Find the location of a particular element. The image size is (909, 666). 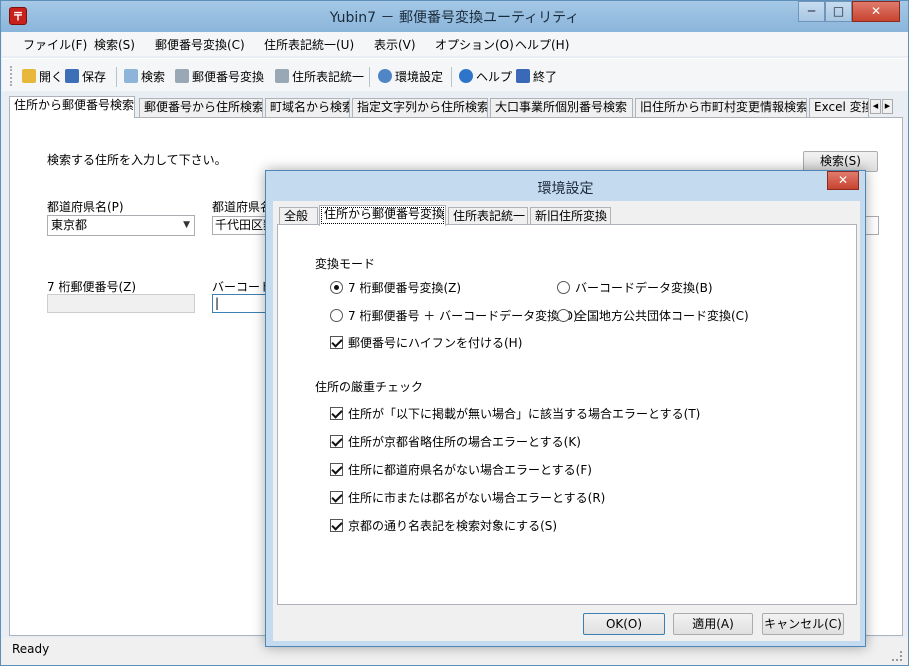

save-label: 保存 is located at coordinates (94, 77).